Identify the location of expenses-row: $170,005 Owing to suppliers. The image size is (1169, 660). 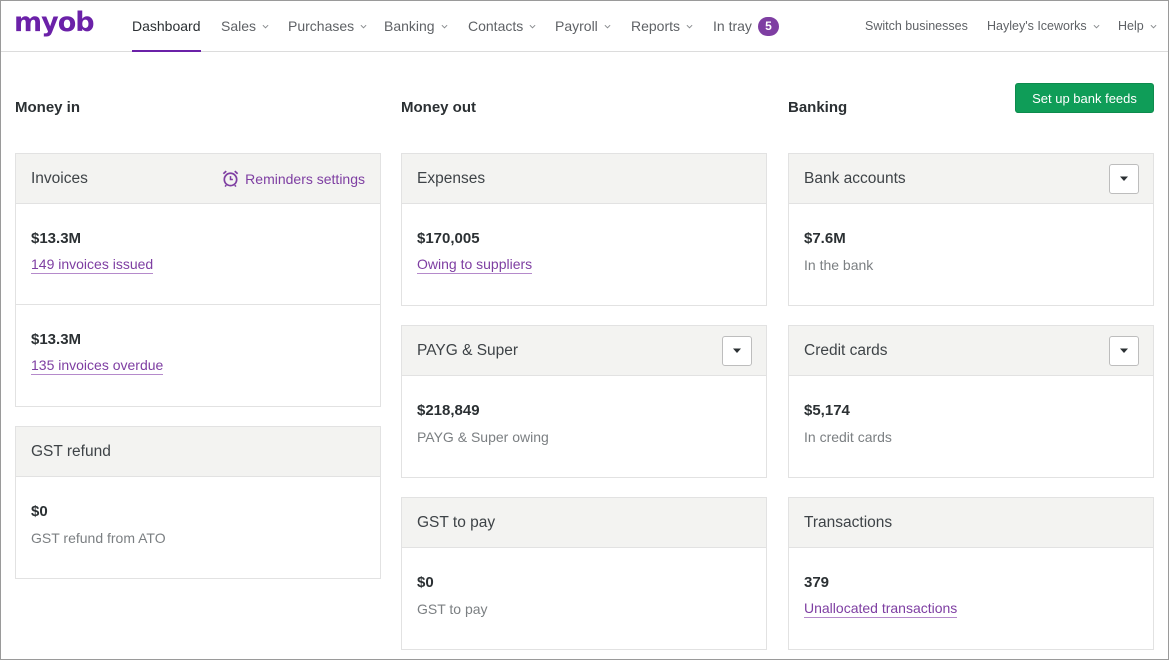
(584, 254).